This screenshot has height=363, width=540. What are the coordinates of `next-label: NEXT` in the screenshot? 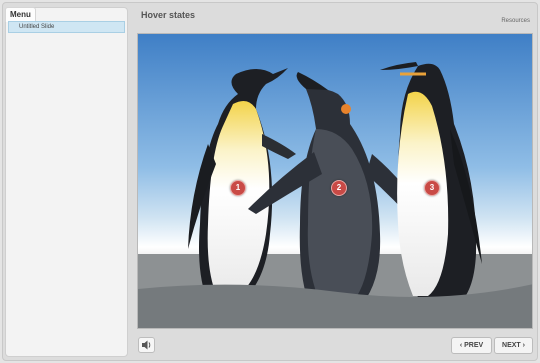 It's located at (511, 345).